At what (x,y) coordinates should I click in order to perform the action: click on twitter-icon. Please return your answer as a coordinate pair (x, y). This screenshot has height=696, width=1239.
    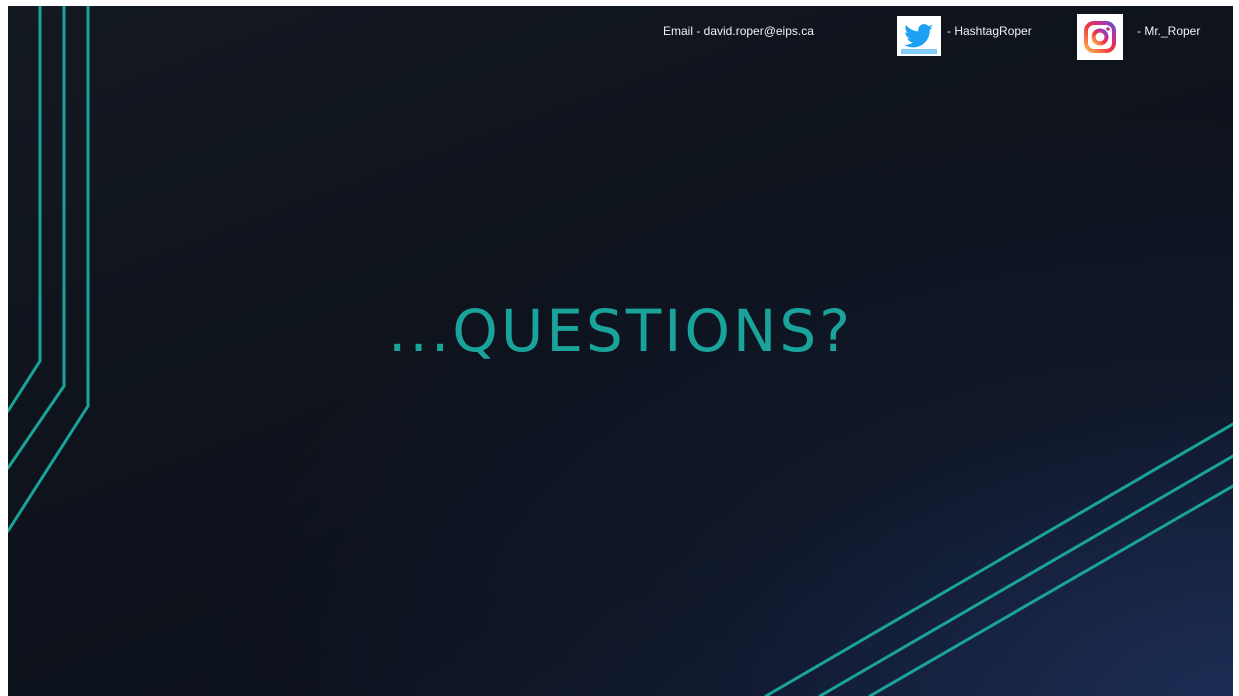
    Looking at the image, I should click on (919, 36).